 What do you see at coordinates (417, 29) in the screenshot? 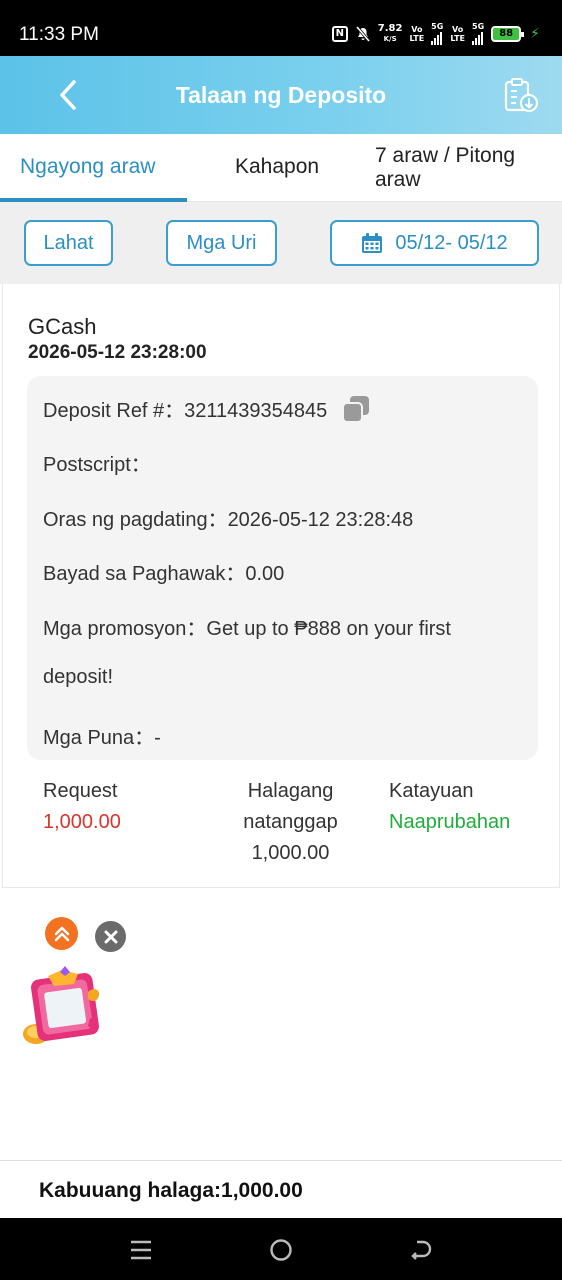
I see `volte-1-top: Vo` at bounding box center [417, 29].